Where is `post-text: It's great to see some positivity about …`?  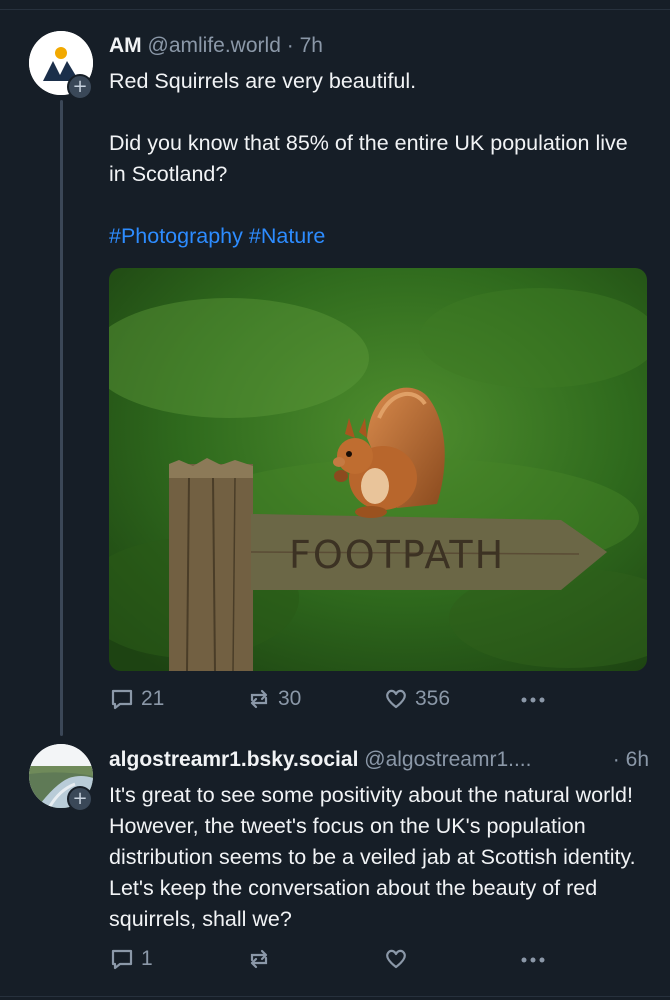
post-text: It's great to see some positivity about … is located at coordinates (372, 857).